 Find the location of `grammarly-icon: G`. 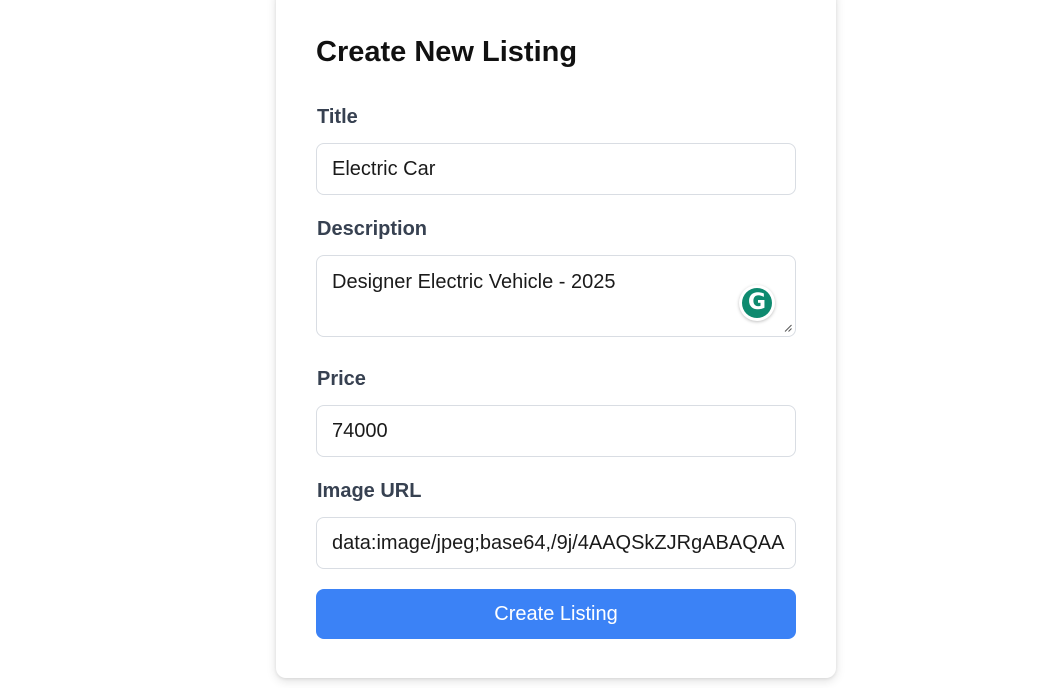

grammarly-icon: G is located at coordinates (757, 303).